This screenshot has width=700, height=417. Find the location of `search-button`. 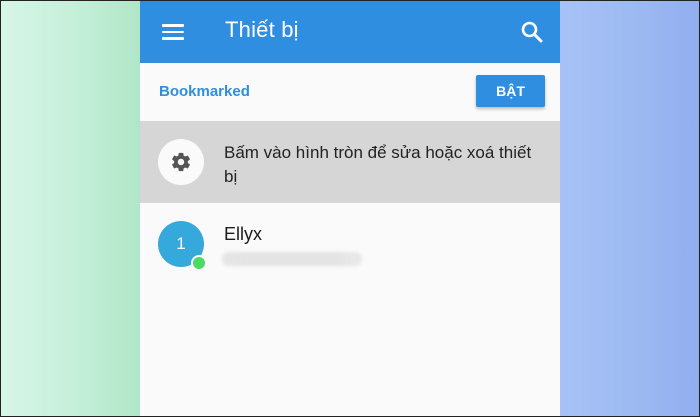

search-button is located at coordinates (532, 32).